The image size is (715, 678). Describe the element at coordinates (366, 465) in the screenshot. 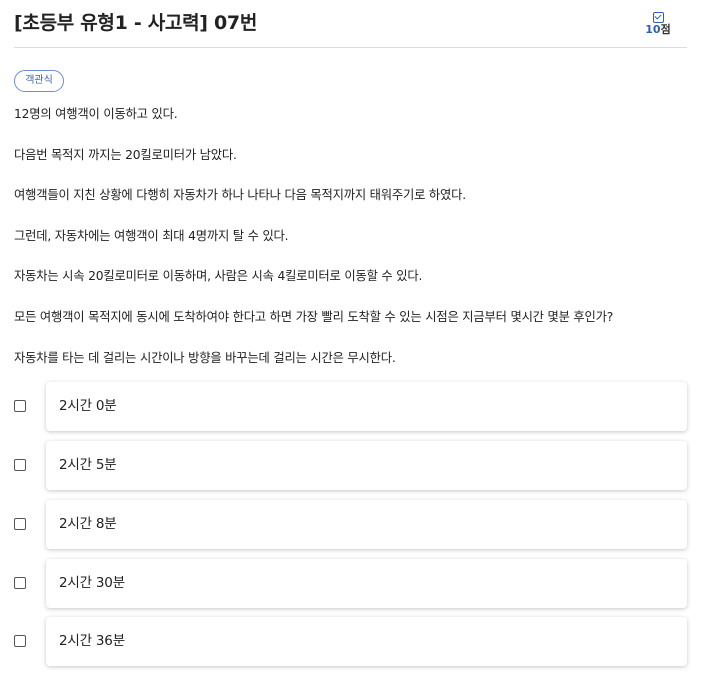

I see `option-card: 2시간 5분` at that location.